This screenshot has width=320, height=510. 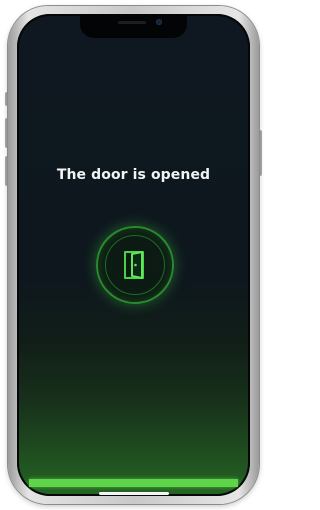 I want to click on notch, so click(x=133, y=26).